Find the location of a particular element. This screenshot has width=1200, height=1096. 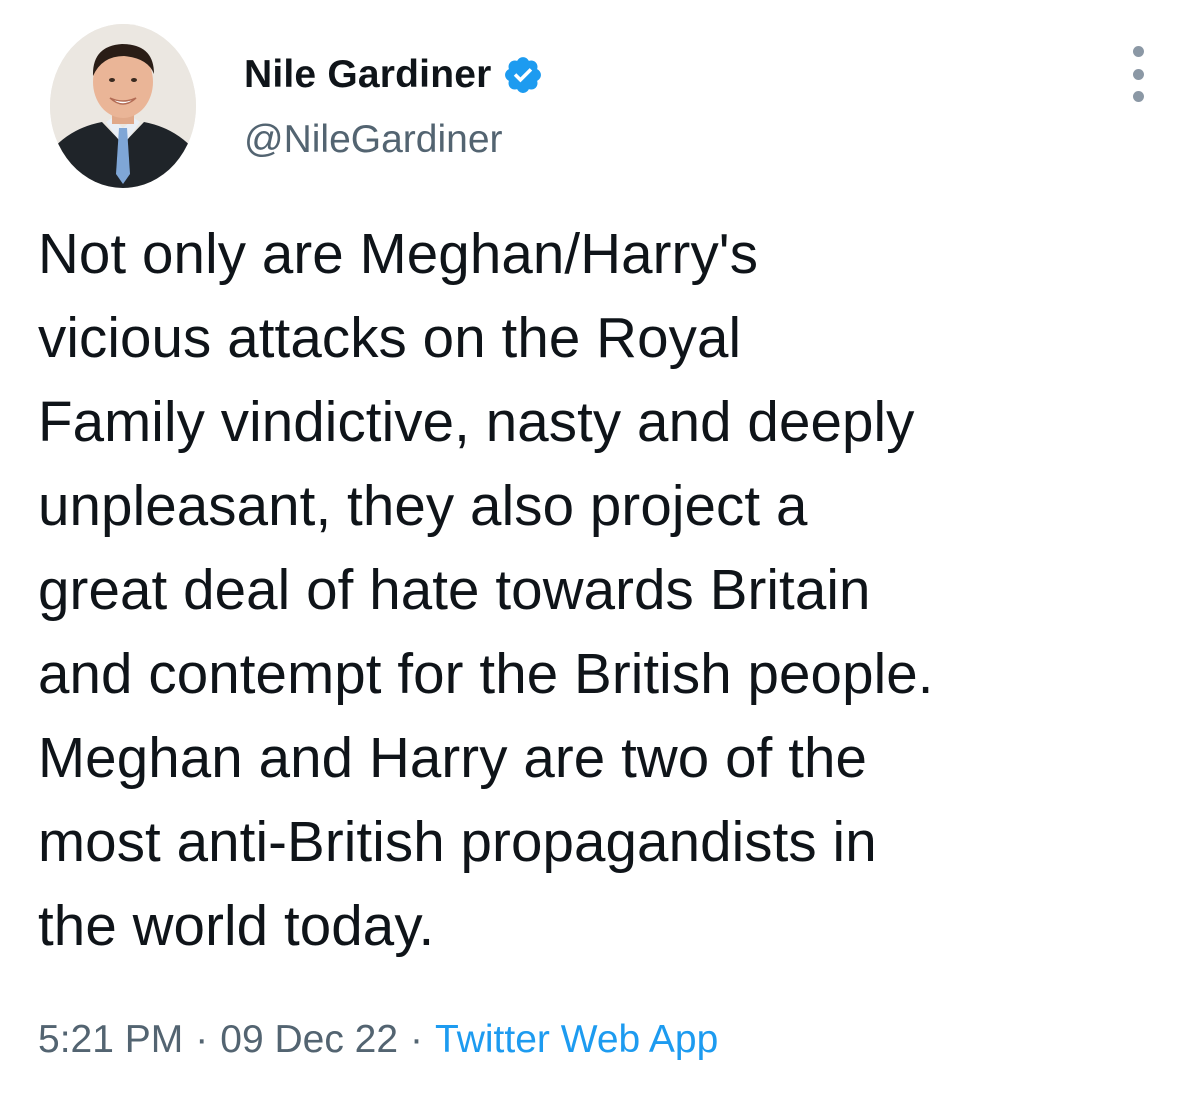

avatar is located at coordinates (123, 106).